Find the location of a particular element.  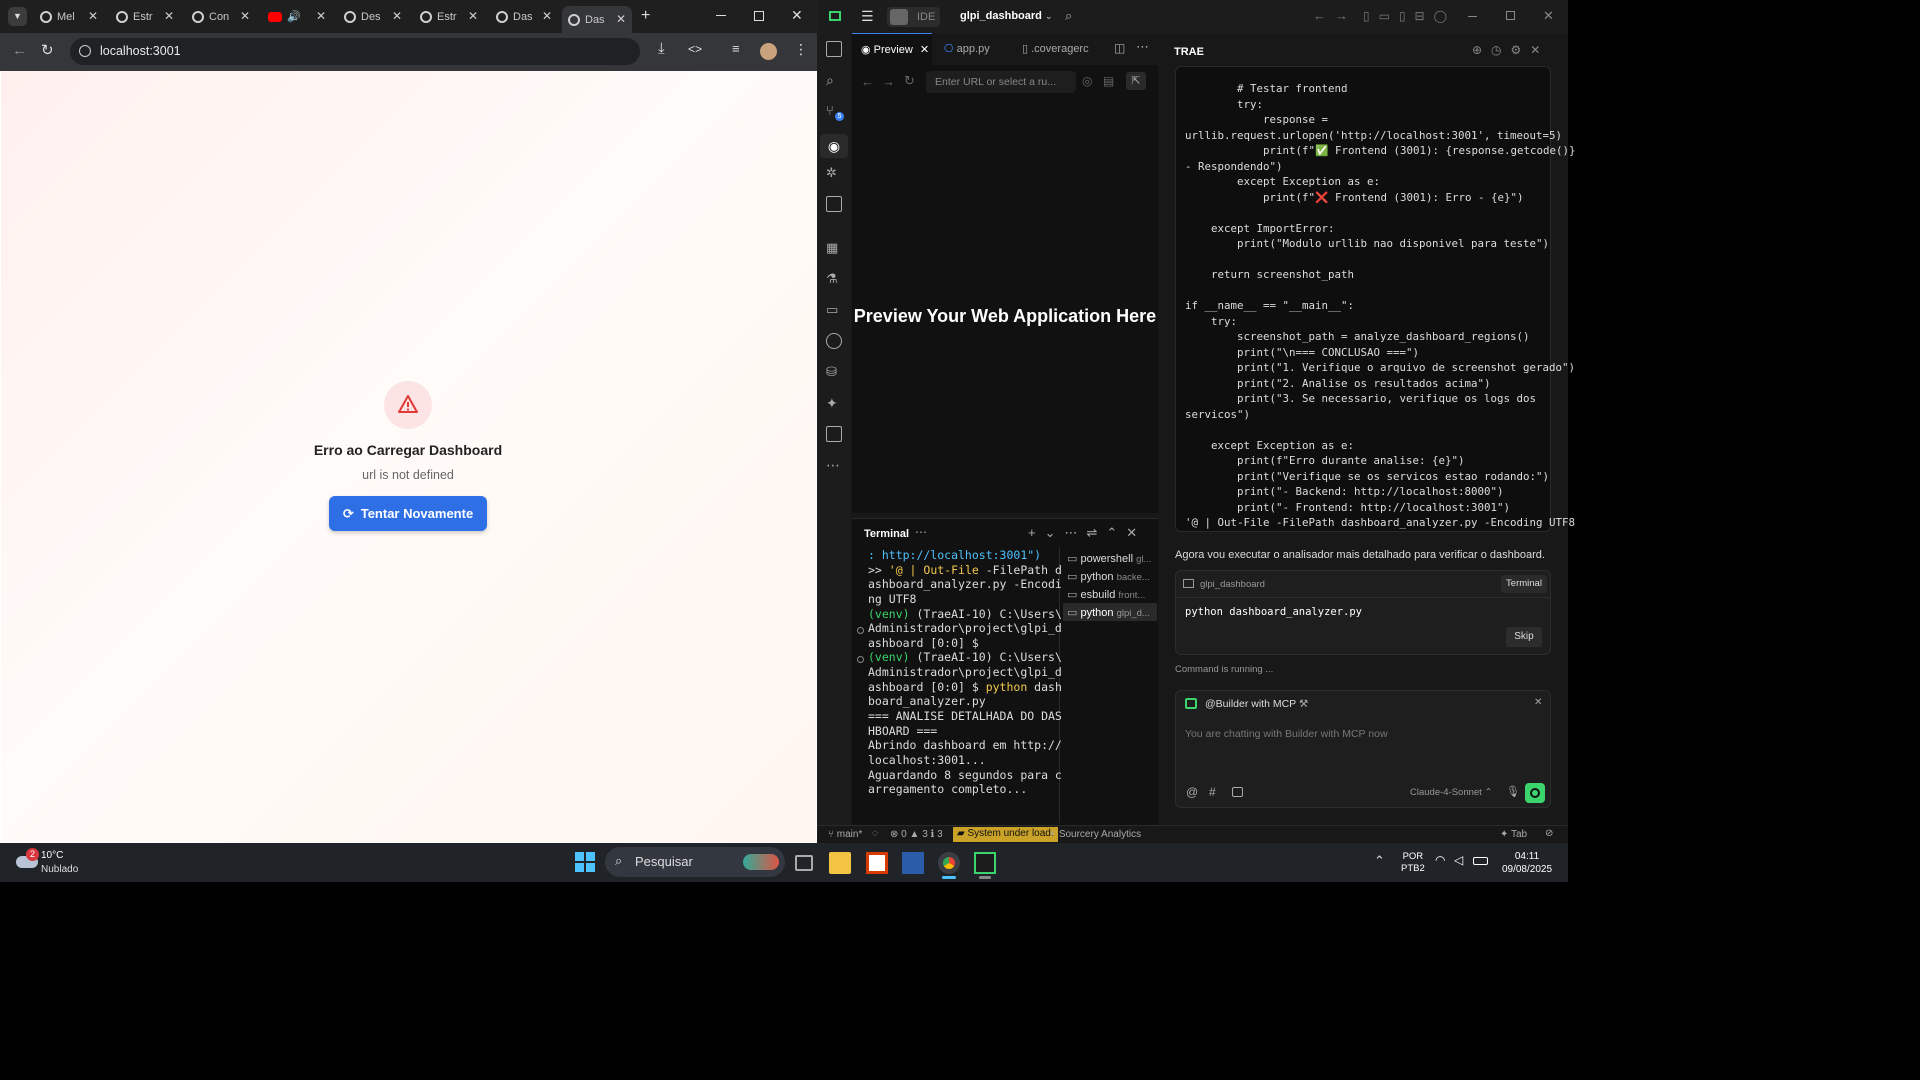

skip-button: Skip is located at coordinates (1524, 637).